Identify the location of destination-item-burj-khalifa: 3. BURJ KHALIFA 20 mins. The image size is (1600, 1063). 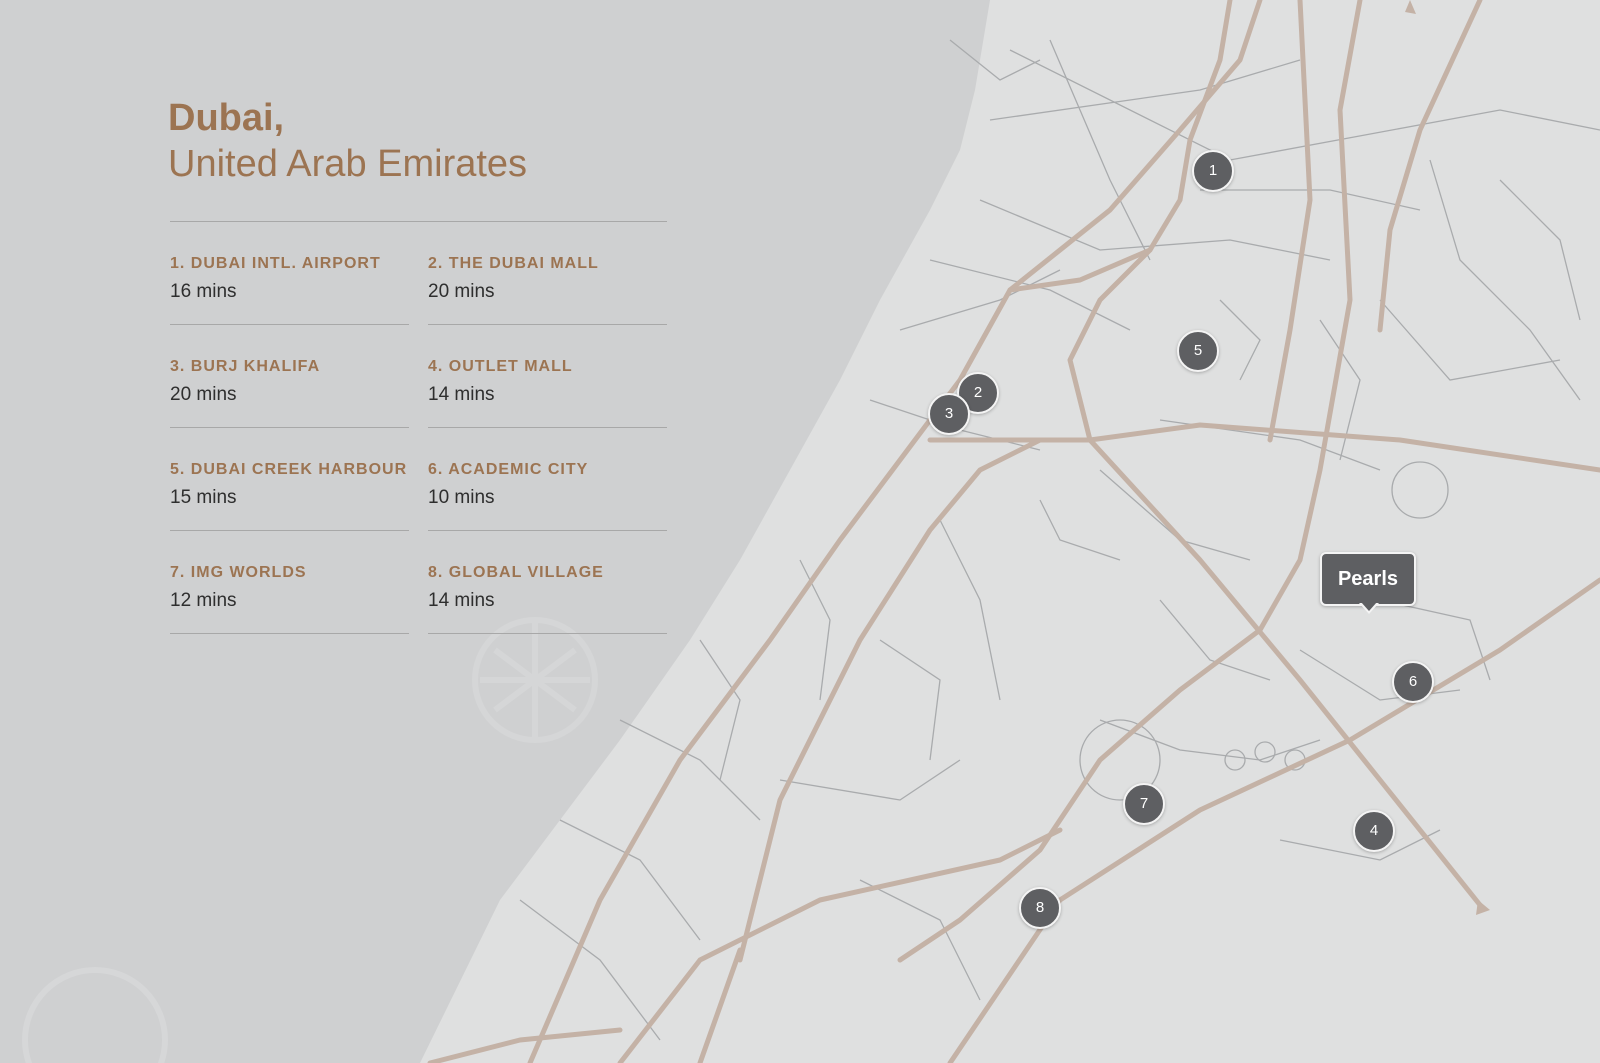
(289, 376).